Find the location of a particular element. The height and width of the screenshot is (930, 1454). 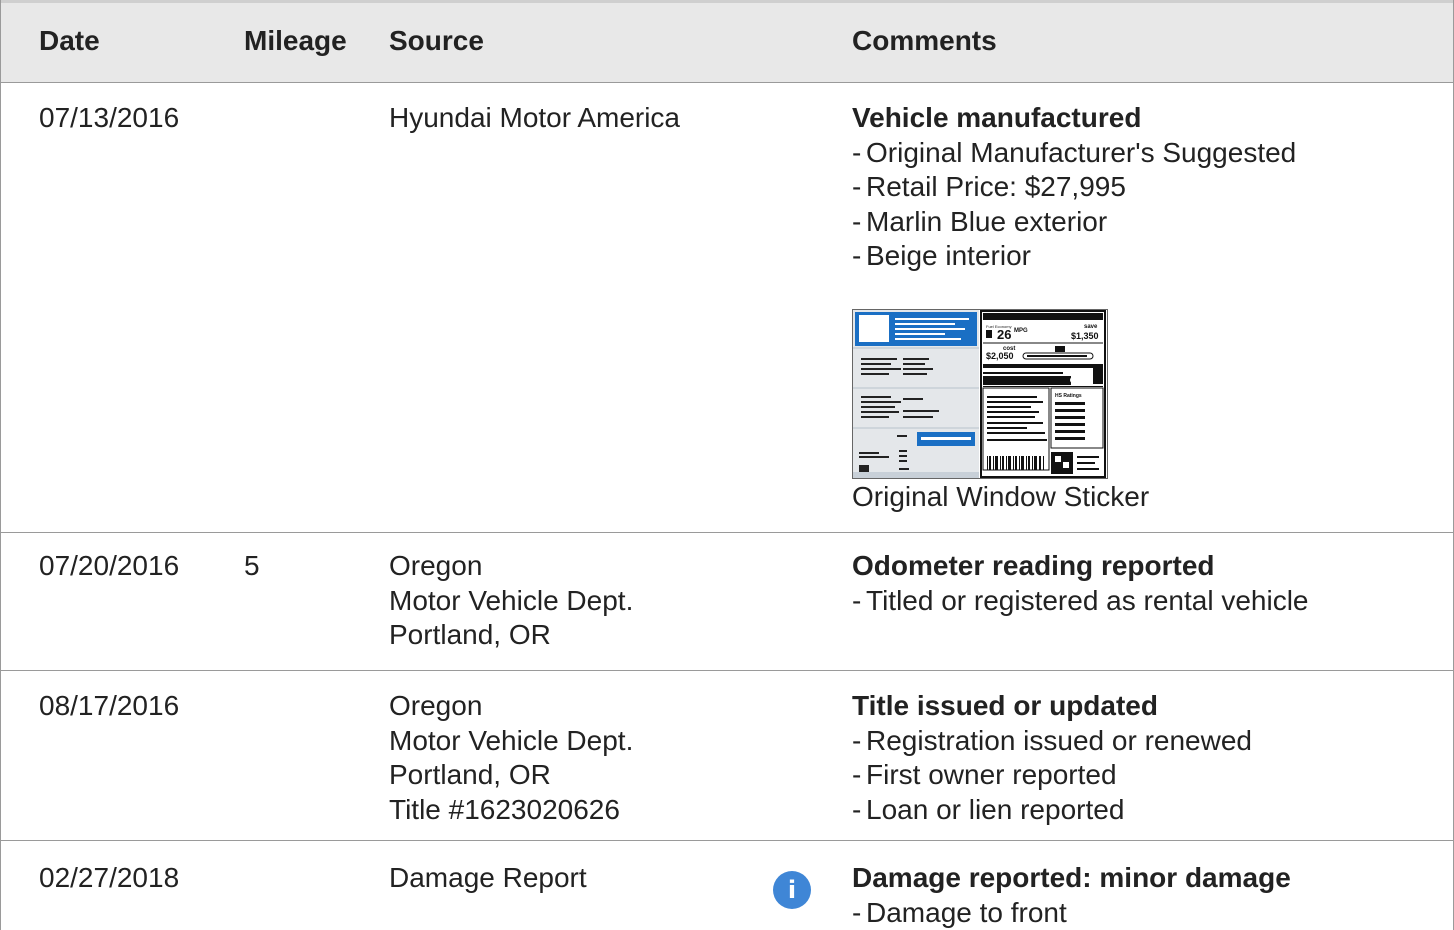

source-line: Title #1623020626 is located at coordinates (504, 809).